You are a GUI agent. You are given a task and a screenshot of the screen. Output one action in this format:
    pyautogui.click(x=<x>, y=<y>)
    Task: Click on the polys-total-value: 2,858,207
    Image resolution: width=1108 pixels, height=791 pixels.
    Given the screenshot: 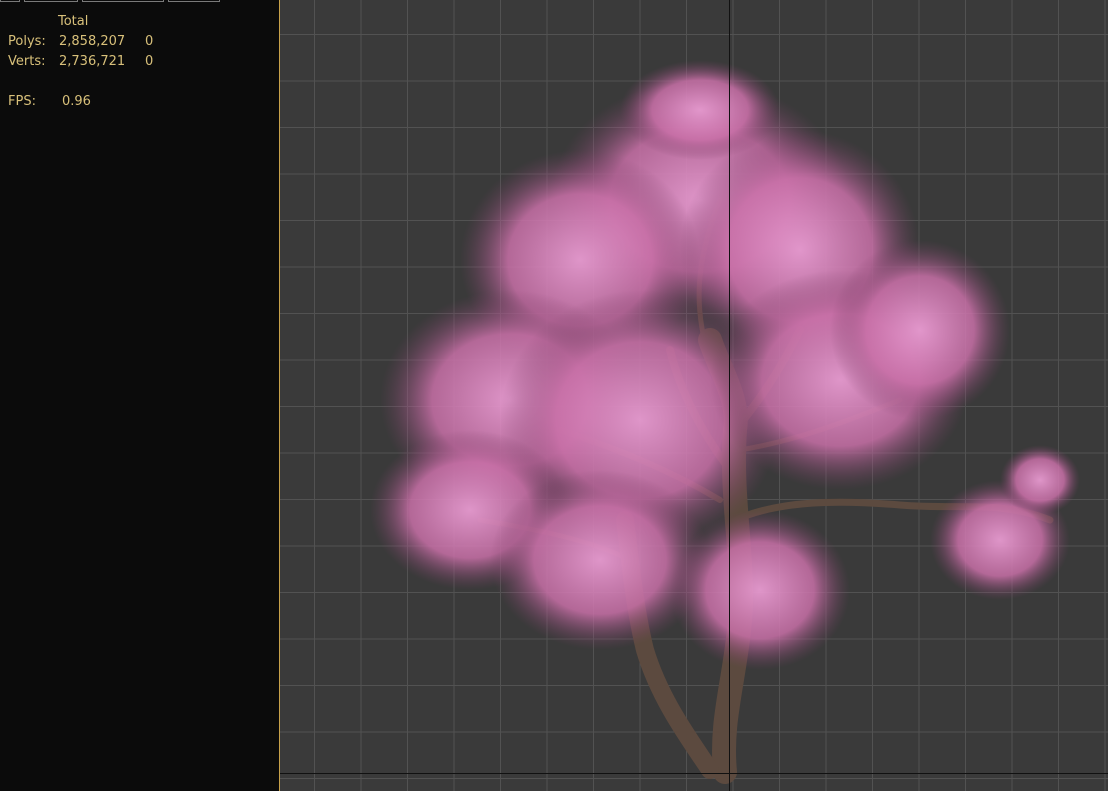 What is the action you would take?
    pyautogui.click(x=92, y=41)
    